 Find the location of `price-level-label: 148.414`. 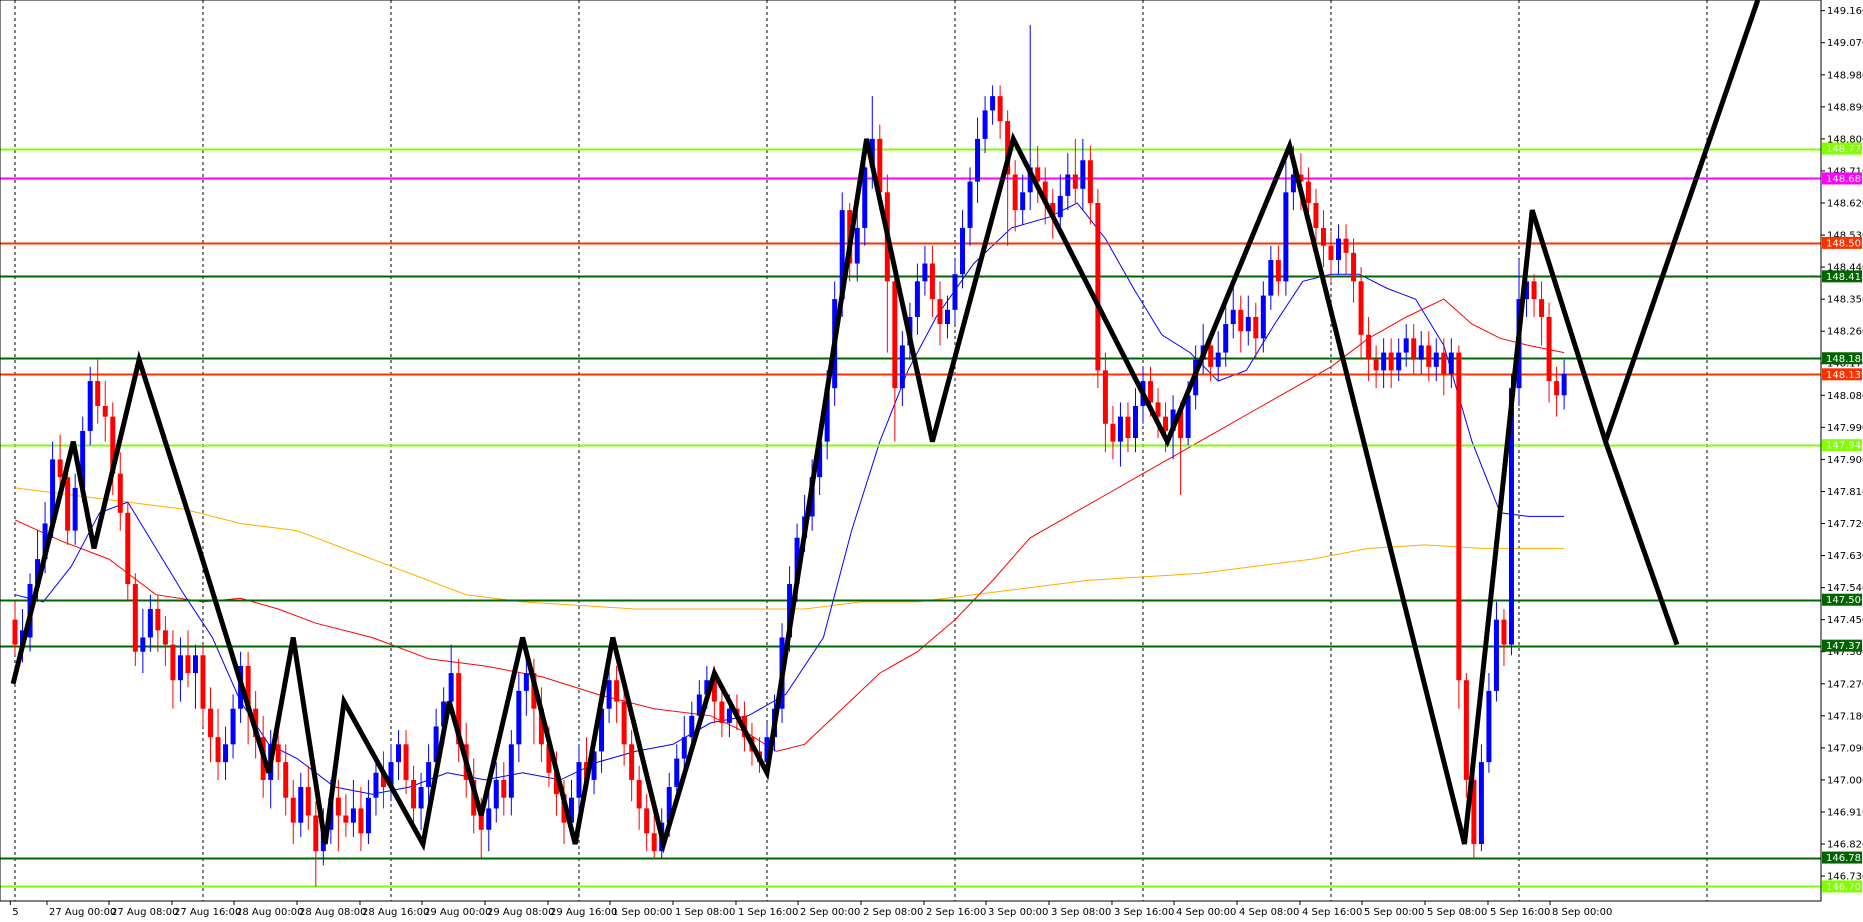

price-level-label: 148.414 is located at coordinates (1844, 277).